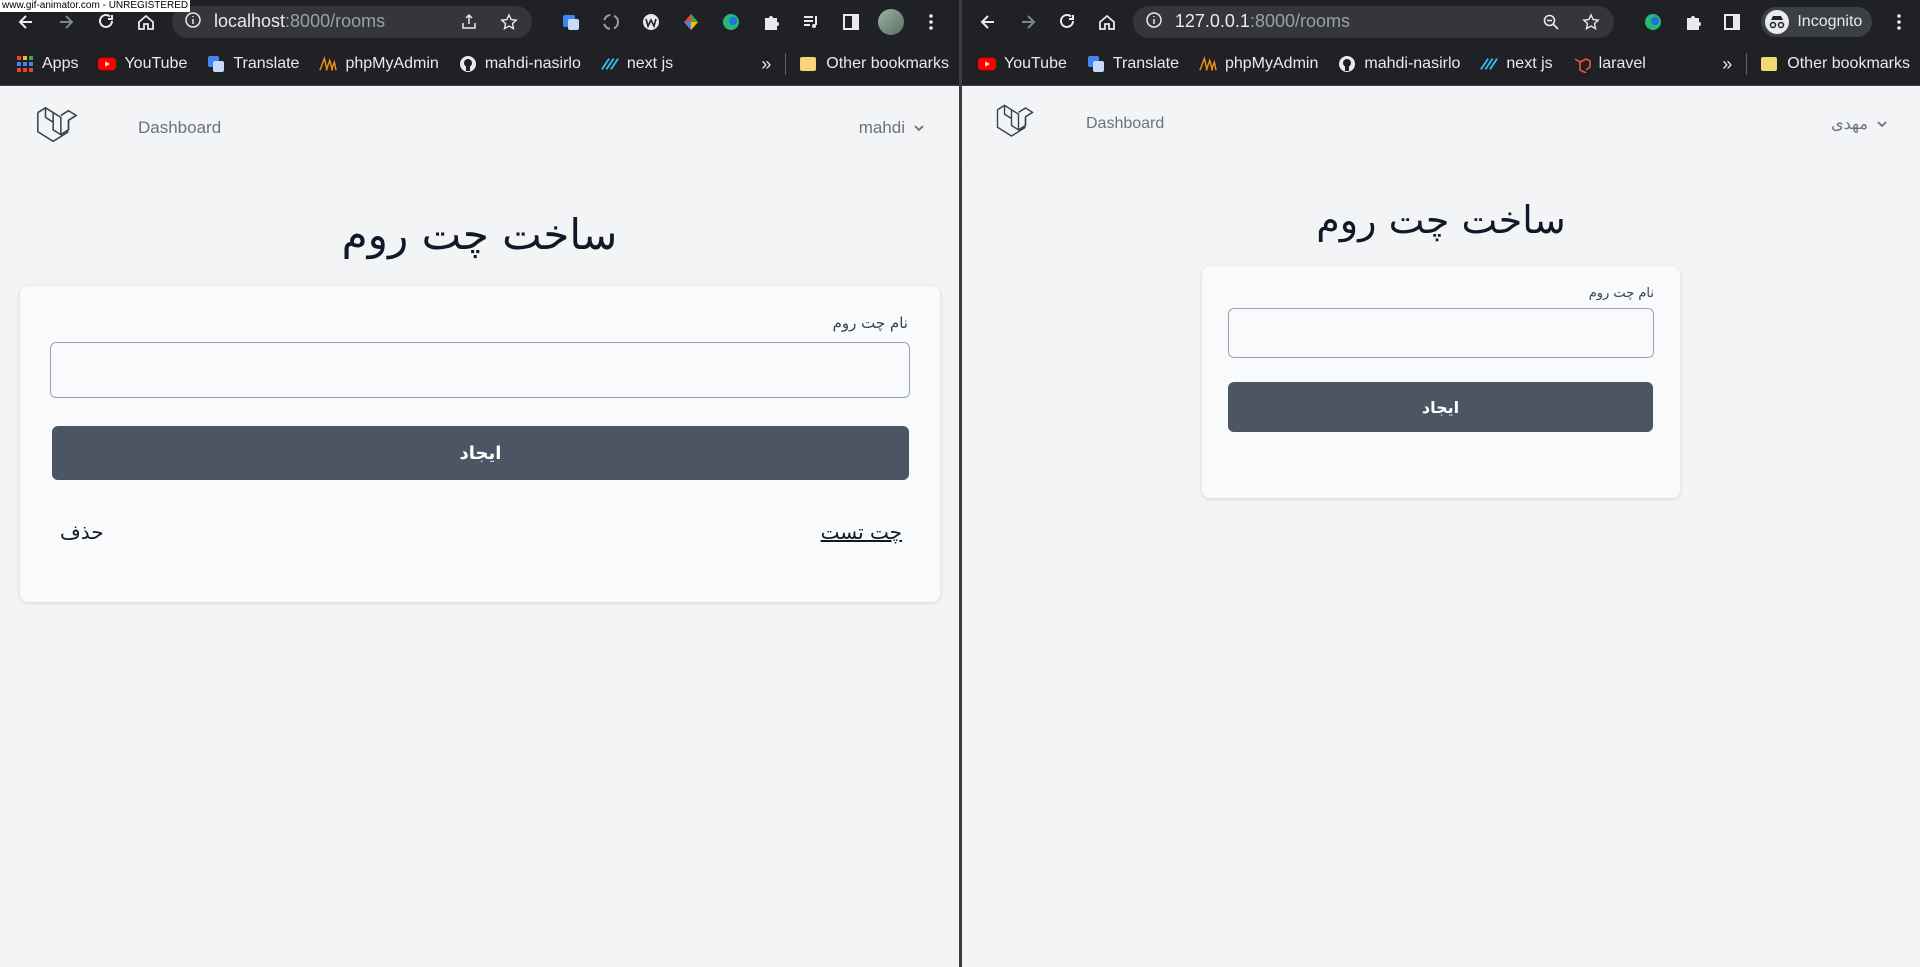 Image resolution: width=1920 pixels, height=967 pixels. What do you see at coordinates (479, 128) in the screenshot?
I see `app-navigation: Dashboard mahdi` at bounding box center [479, 128].